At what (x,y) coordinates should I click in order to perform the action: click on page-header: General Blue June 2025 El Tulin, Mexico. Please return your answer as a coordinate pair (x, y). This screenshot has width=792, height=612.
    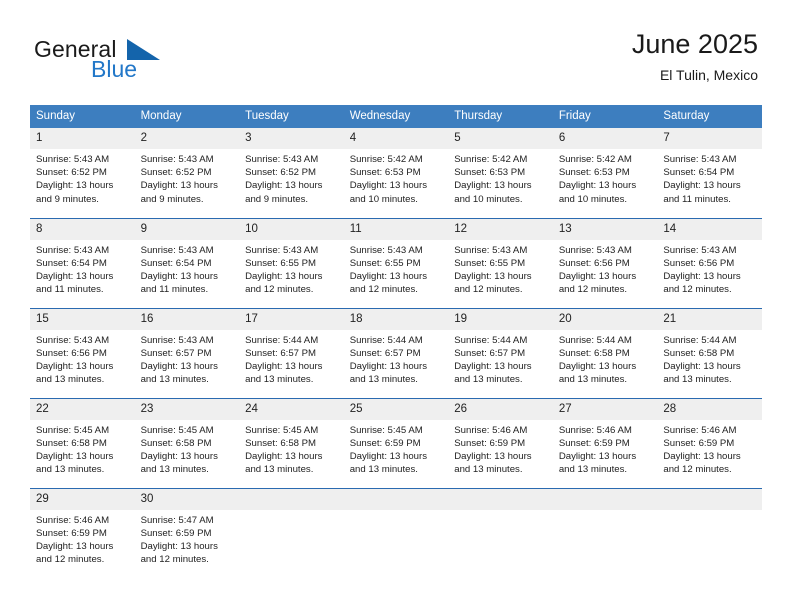
    Looking at the image, I should click on (396, 59).